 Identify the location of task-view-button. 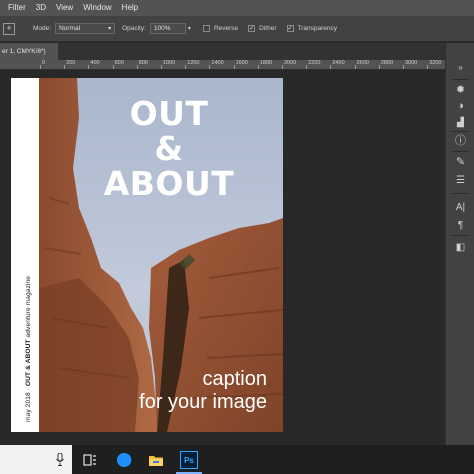
(90, 460).